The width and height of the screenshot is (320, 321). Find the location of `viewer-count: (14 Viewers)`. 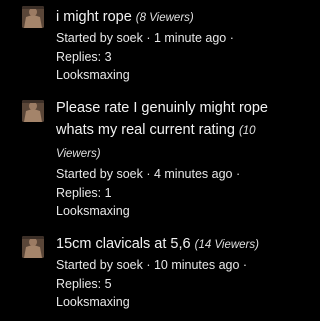

viewer-count: (14 Viewers) is located at coordinates (226, 245).